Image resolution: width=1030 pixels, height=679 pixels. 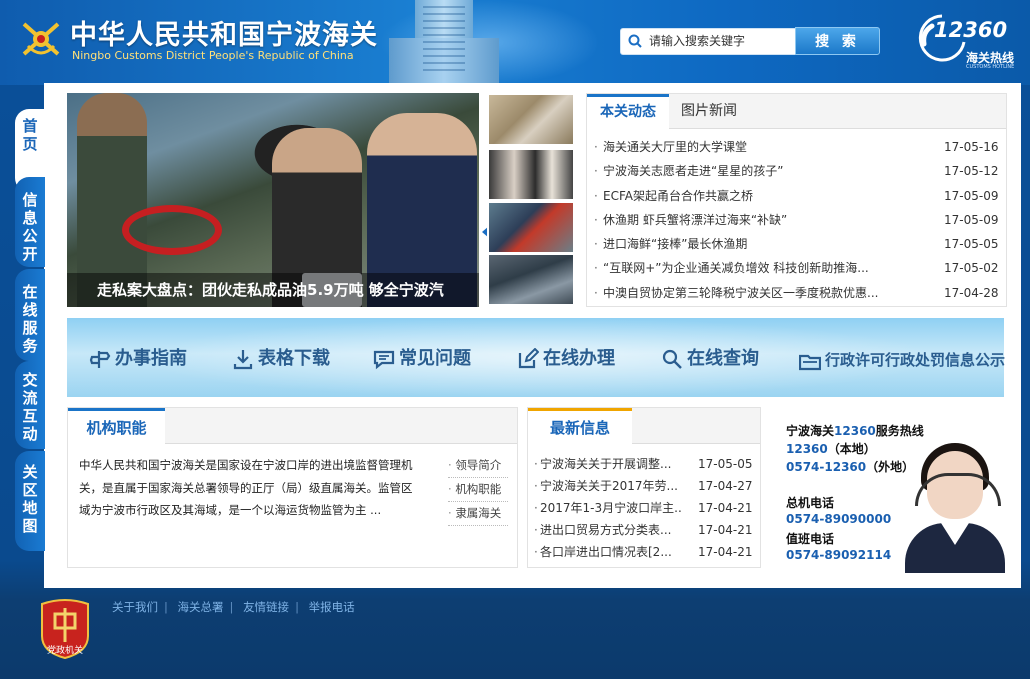 I want to click on online-processing-link: 在线办理, so click(x=566, y=359).